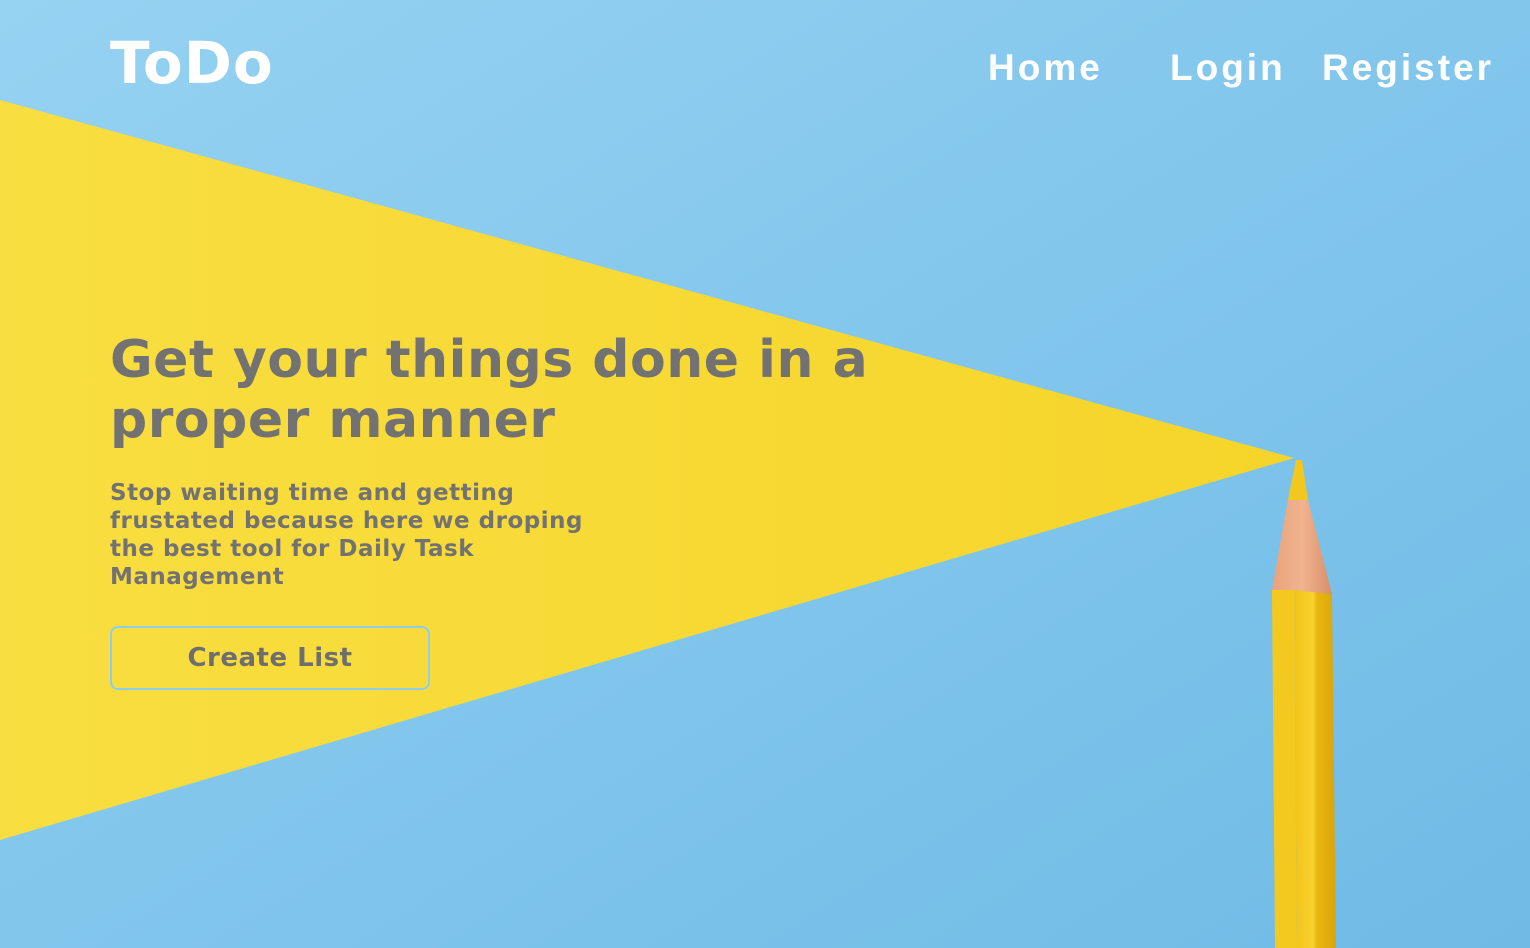  I want to click on nav-login-link: Login, so click(1228, 68).